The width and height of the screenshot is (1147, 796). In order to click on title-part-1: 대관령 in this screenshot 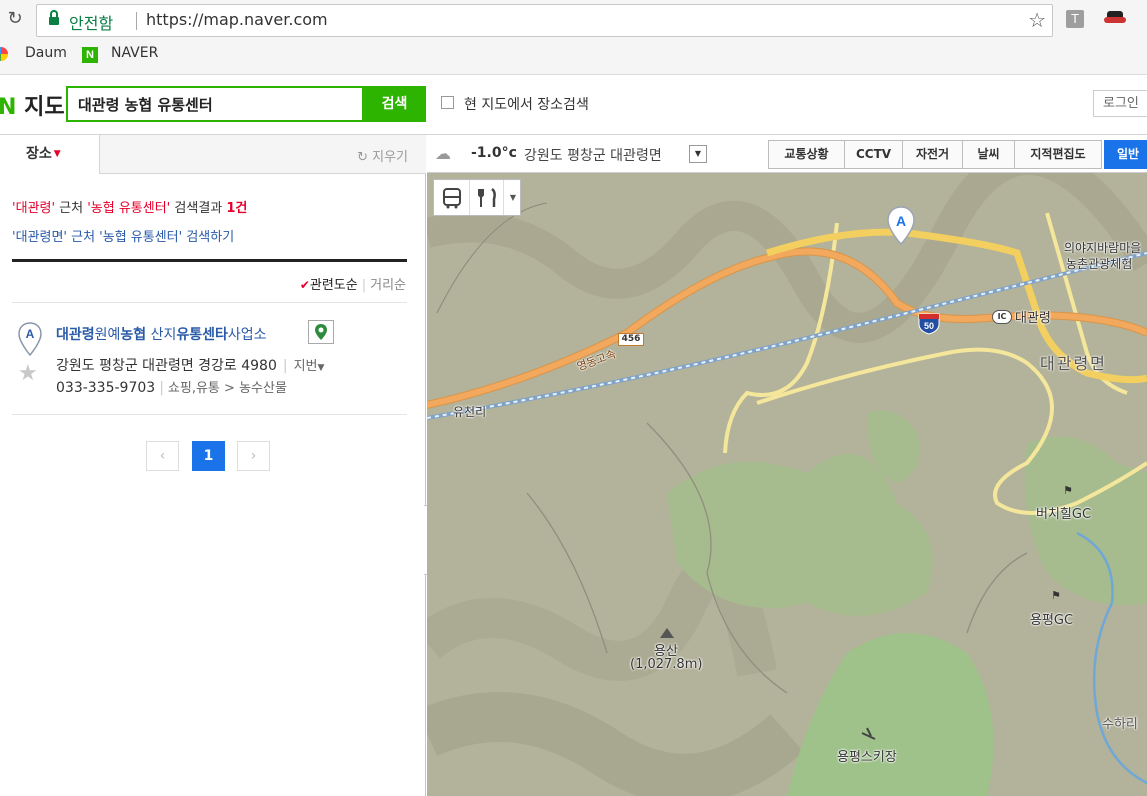, I will do `click(75, 335)`.